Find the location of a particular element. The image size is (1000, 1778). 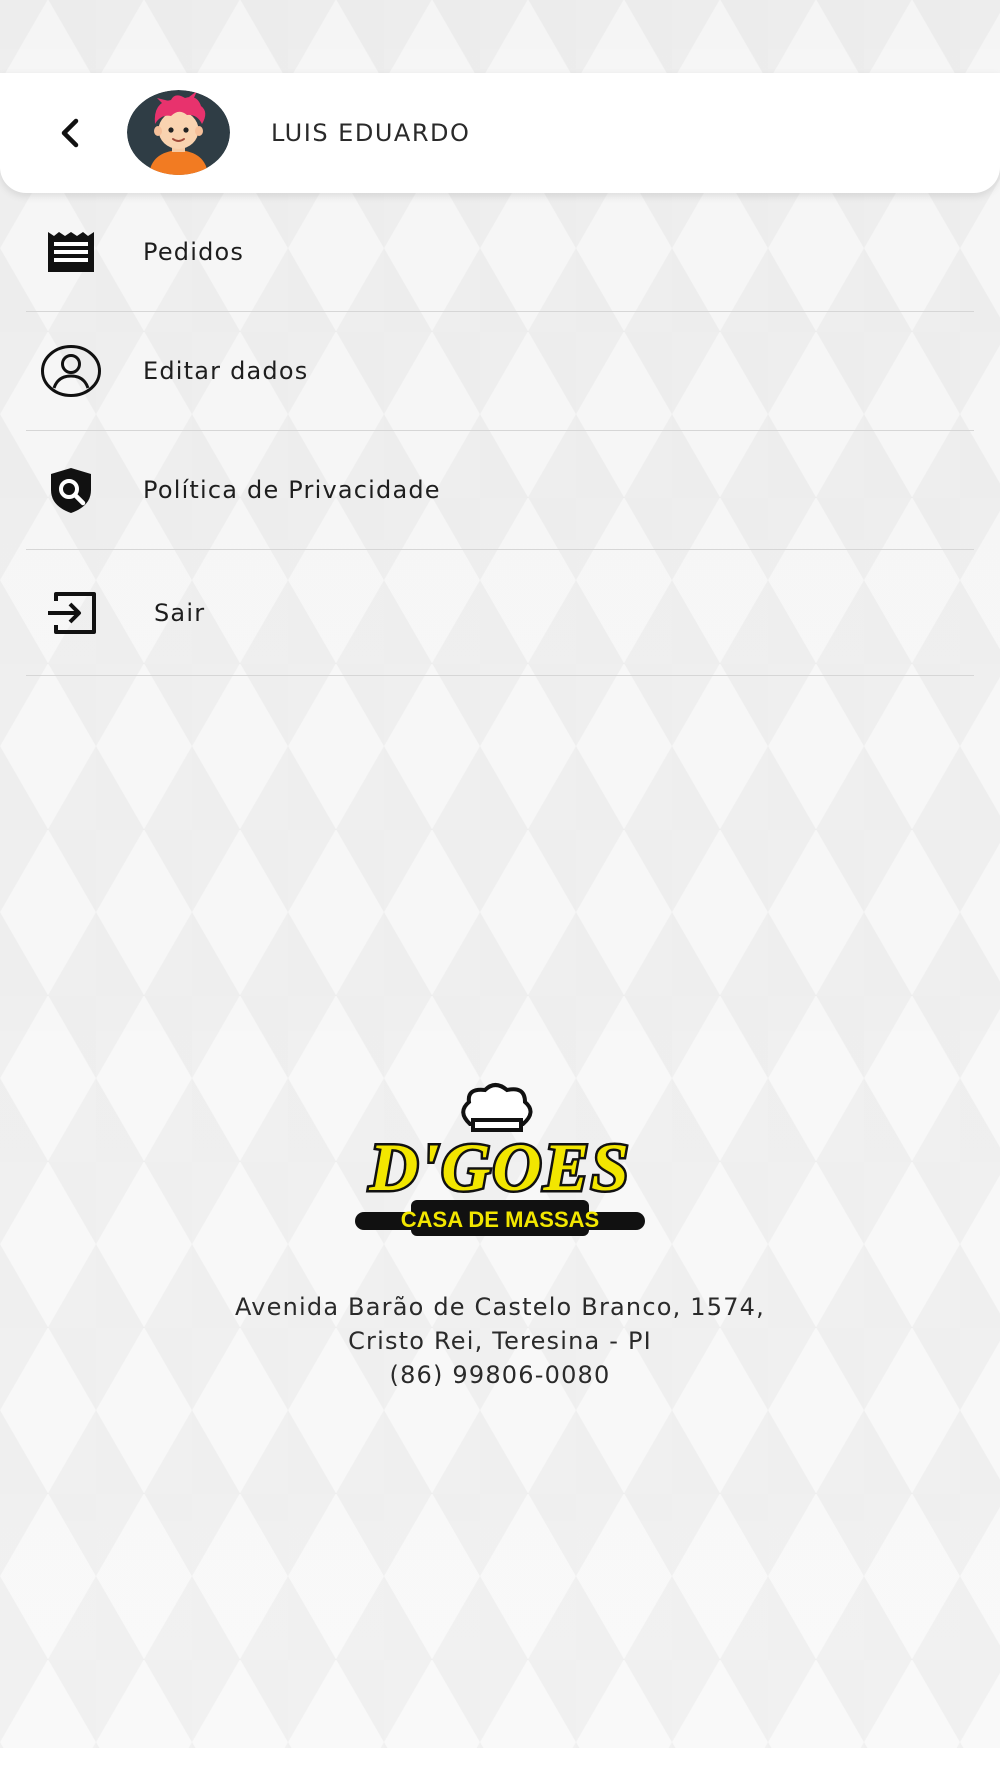

shield-search-icon is located at coordinates (71, 490).